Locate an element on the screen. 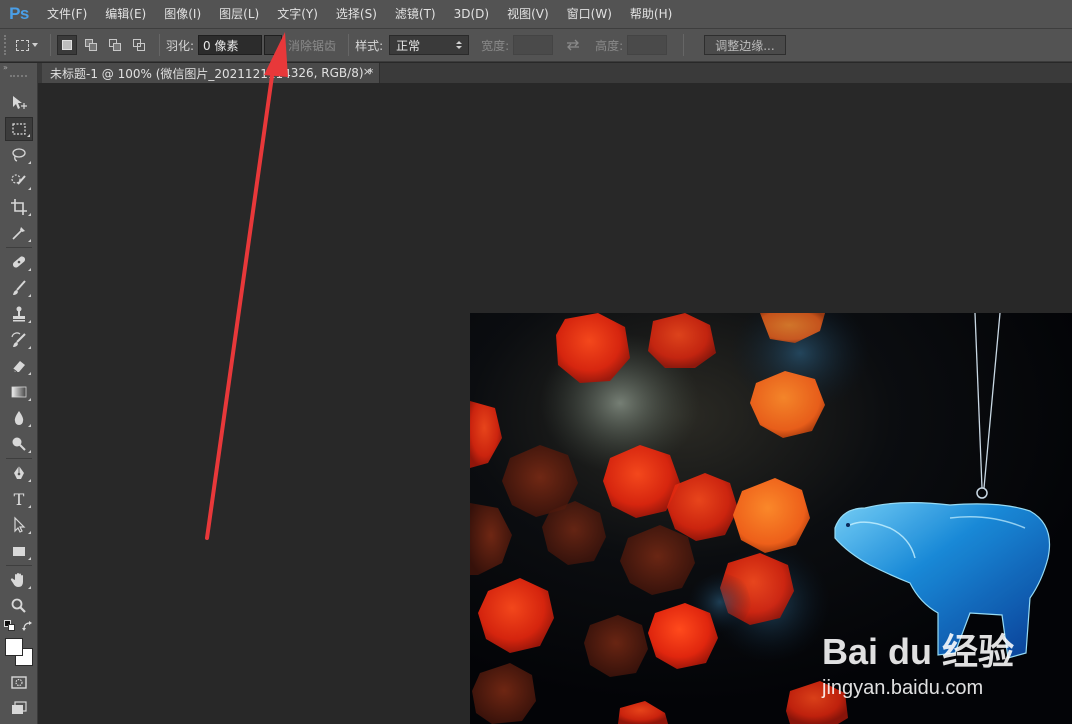  subtract-from-selection-button is located at coordinates (115, 45).